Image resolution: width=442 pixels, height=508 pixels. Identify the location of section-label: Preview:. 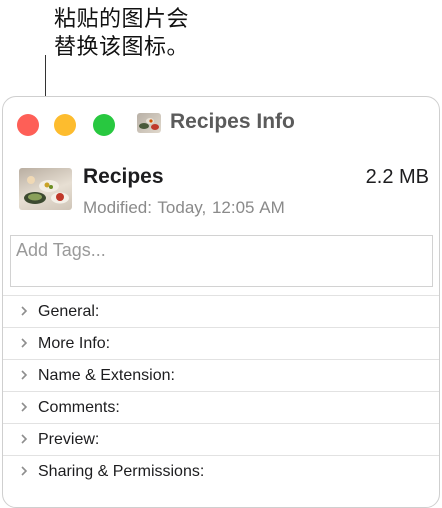
(69, 439).